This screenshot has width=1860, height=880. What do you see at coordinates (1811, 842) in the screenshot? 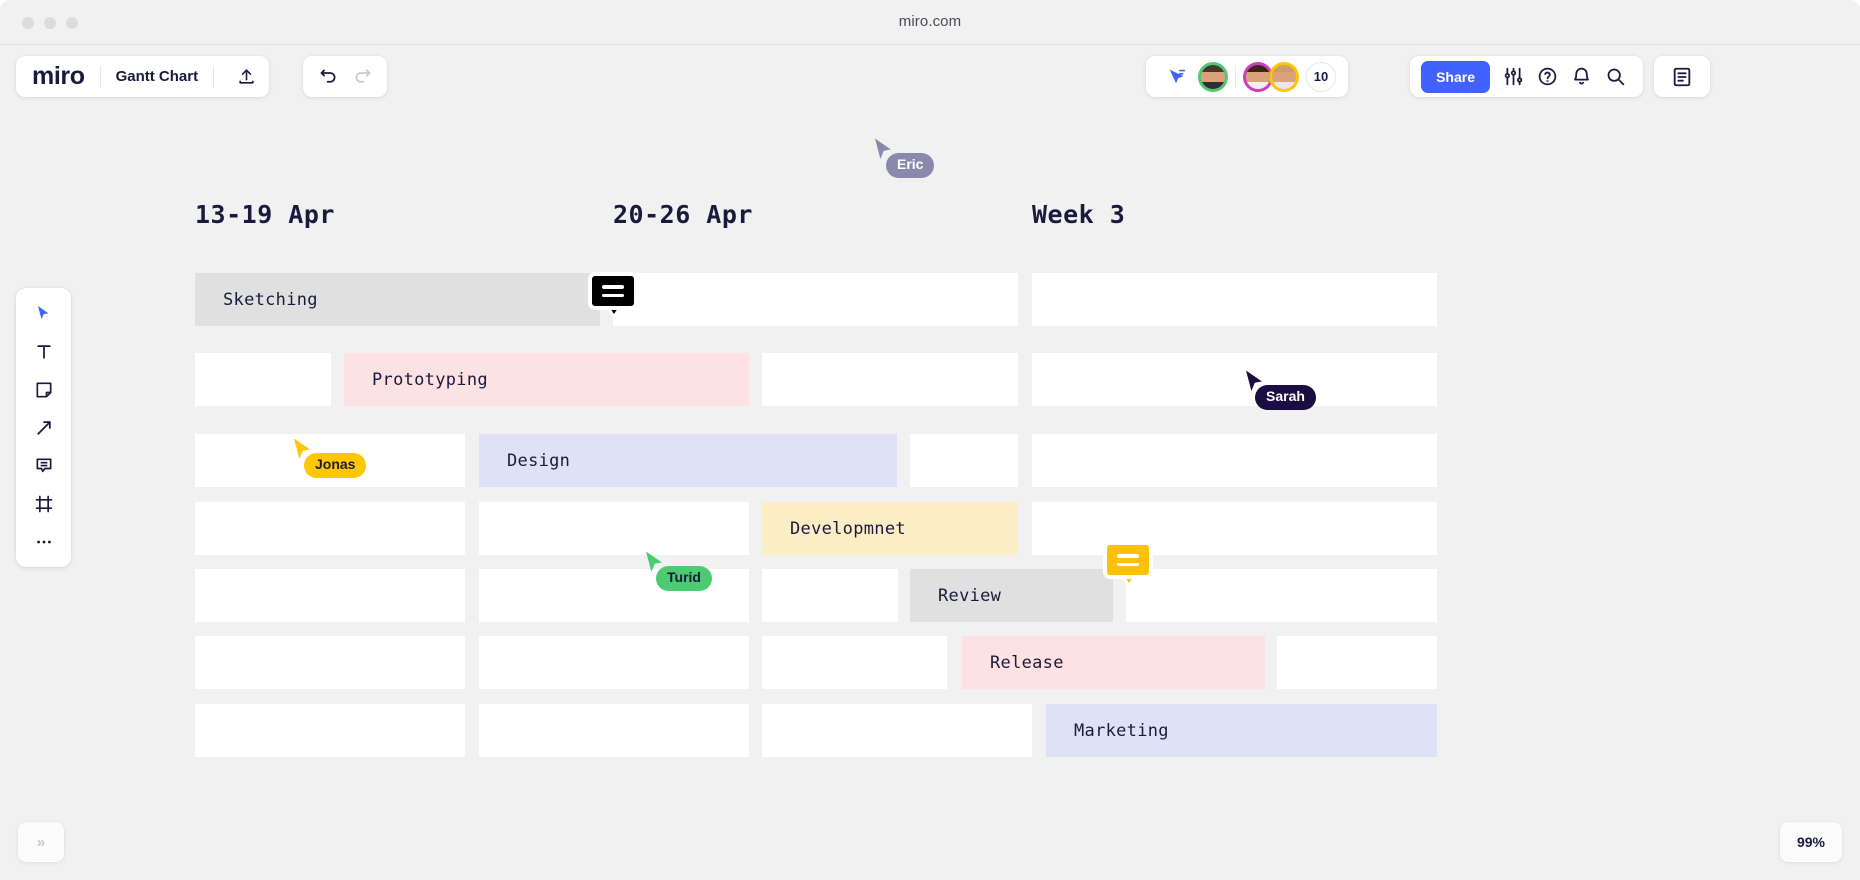
I see `zoom-level-indicator: 99%` at bounding box center [1811, 842].